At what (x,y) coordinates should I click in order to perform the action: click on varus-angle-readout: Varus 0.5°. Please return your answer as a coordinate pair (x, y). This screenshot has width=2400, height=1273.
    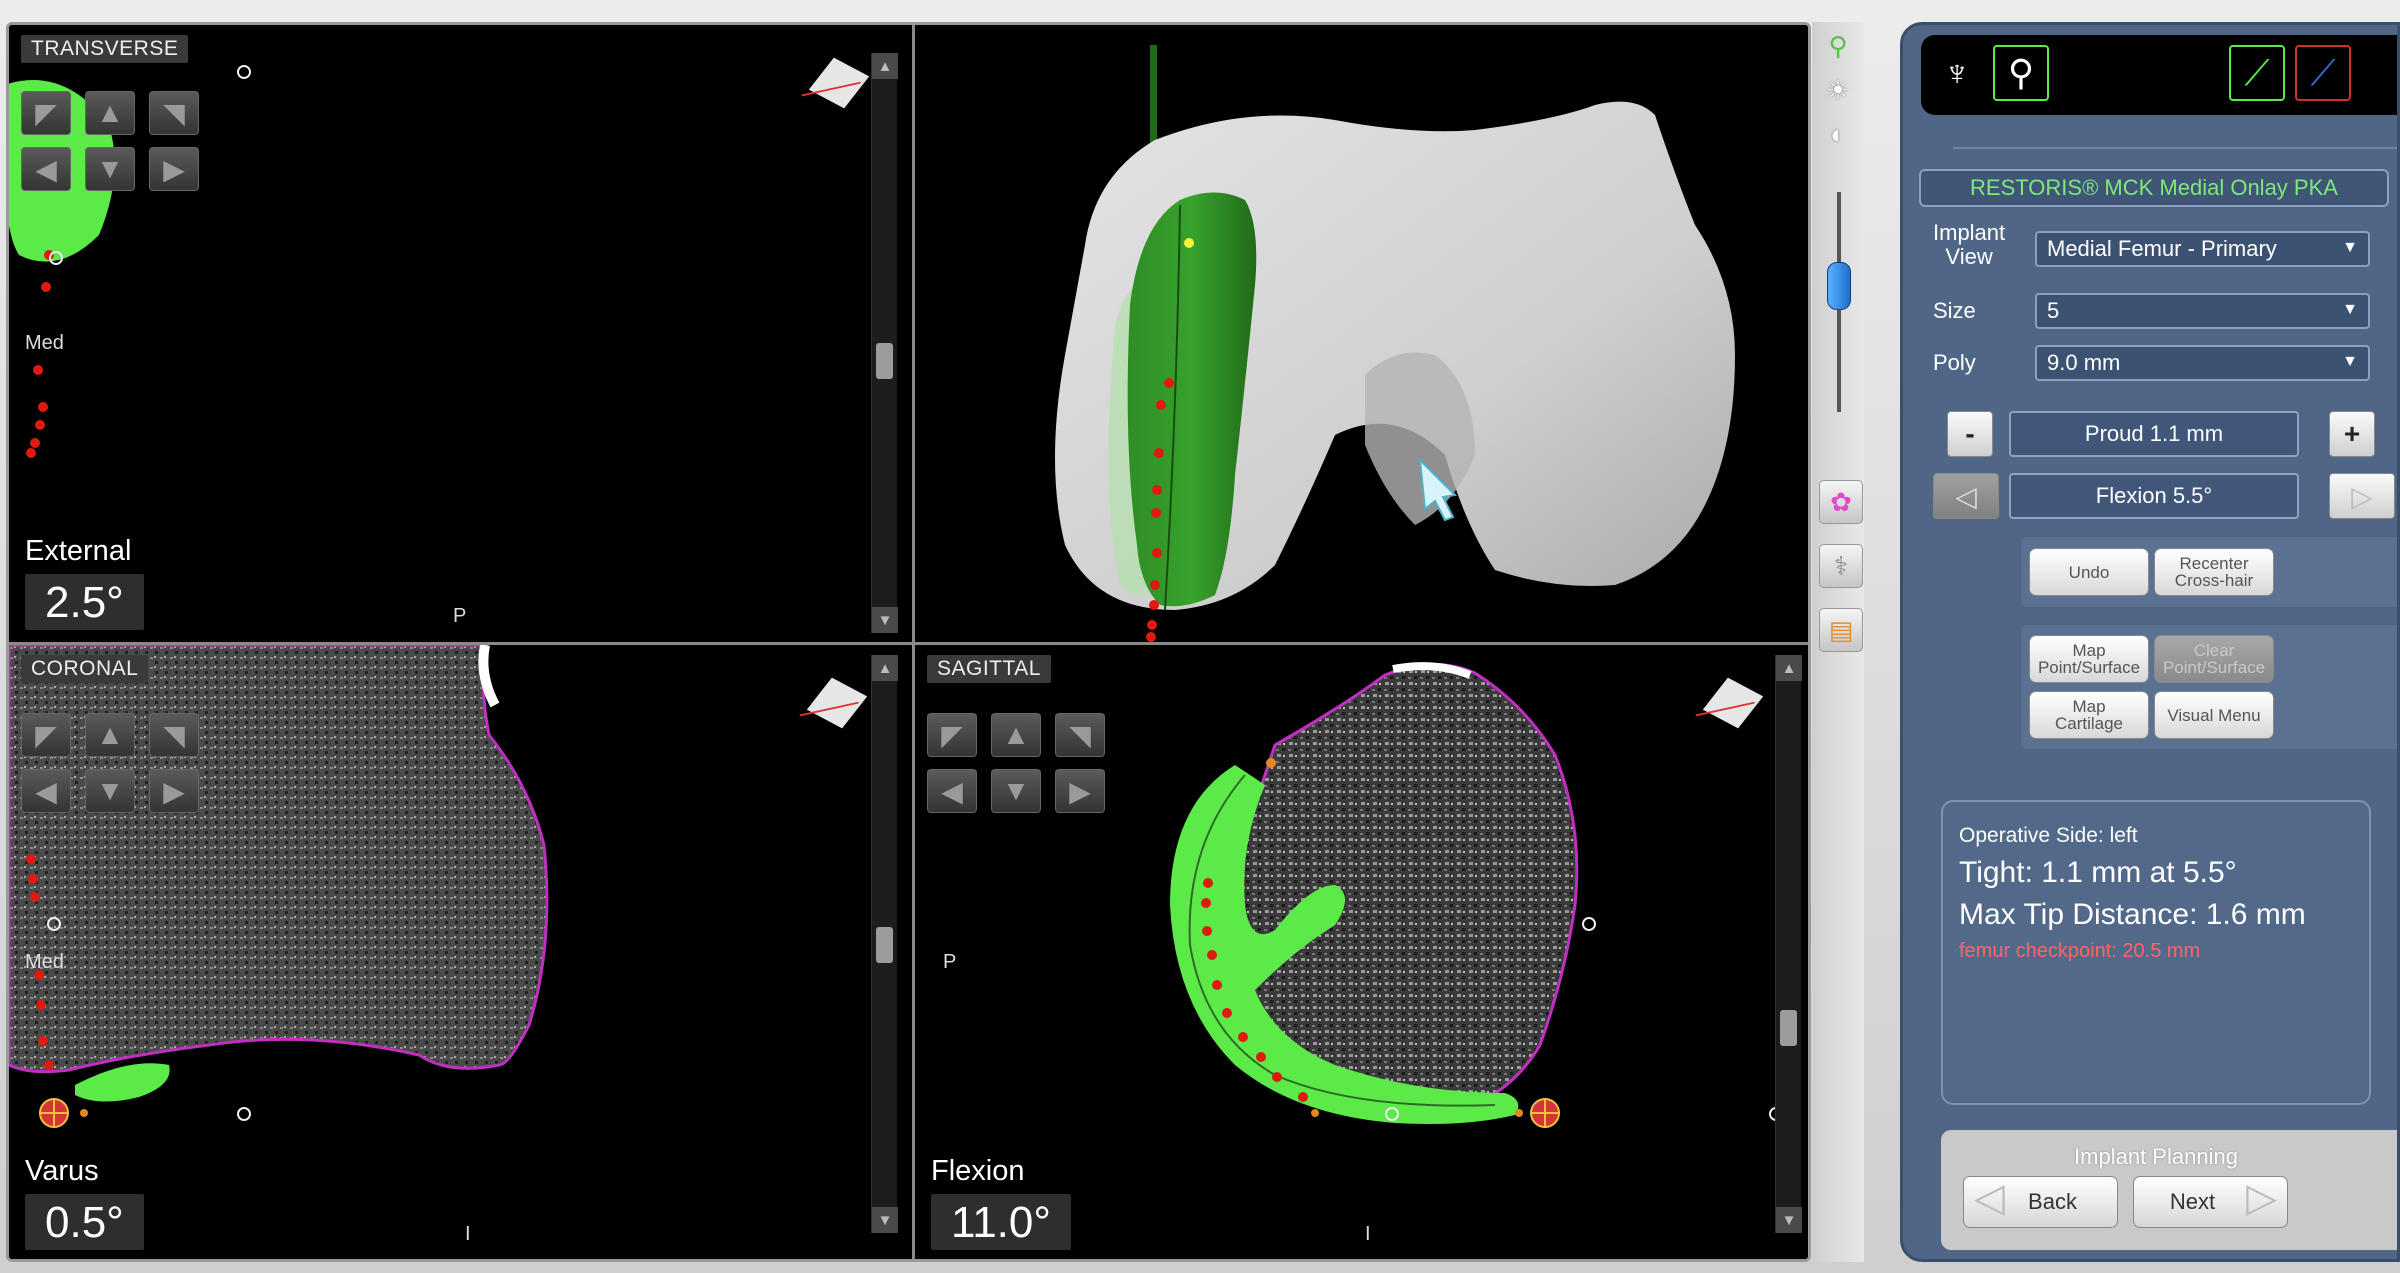
    Looking at the image, I should click on (84, 1202).